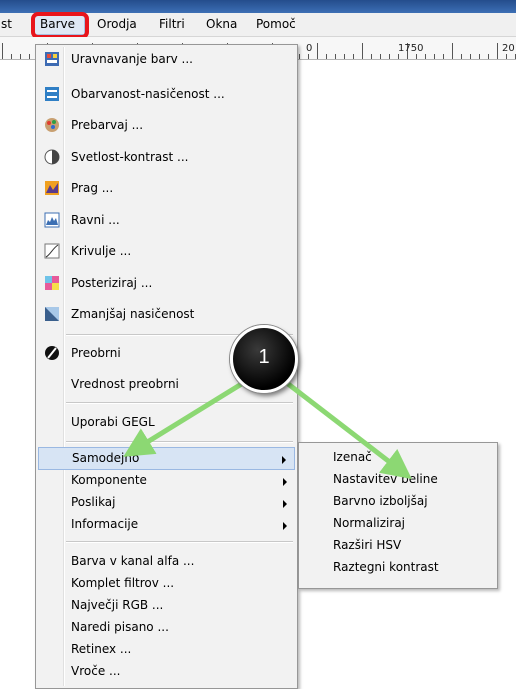 This screenshot has height=689, width=516. I want to click on callout-number: 1, so click(264, 357).